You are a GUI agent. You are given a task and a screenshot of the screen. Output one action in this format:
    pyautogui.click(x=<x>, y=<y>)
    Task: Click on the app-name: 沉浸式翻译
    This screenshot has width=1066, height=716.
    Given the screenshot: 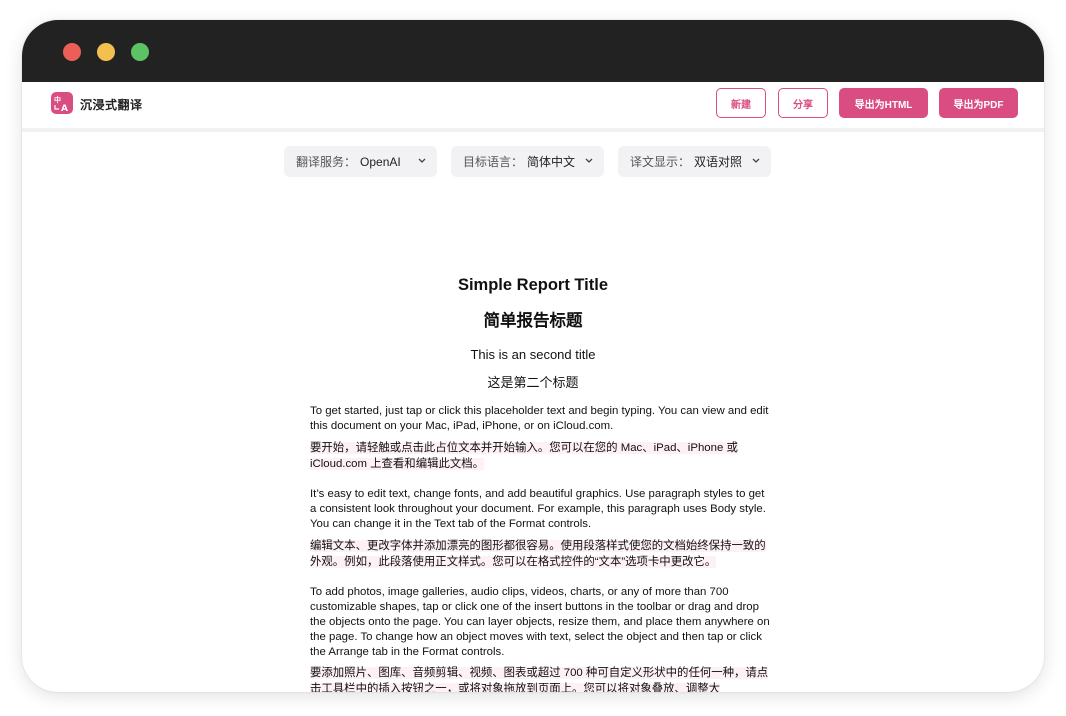 What is the action you would take?
    pyautogui.click(x=111, y=105)
    